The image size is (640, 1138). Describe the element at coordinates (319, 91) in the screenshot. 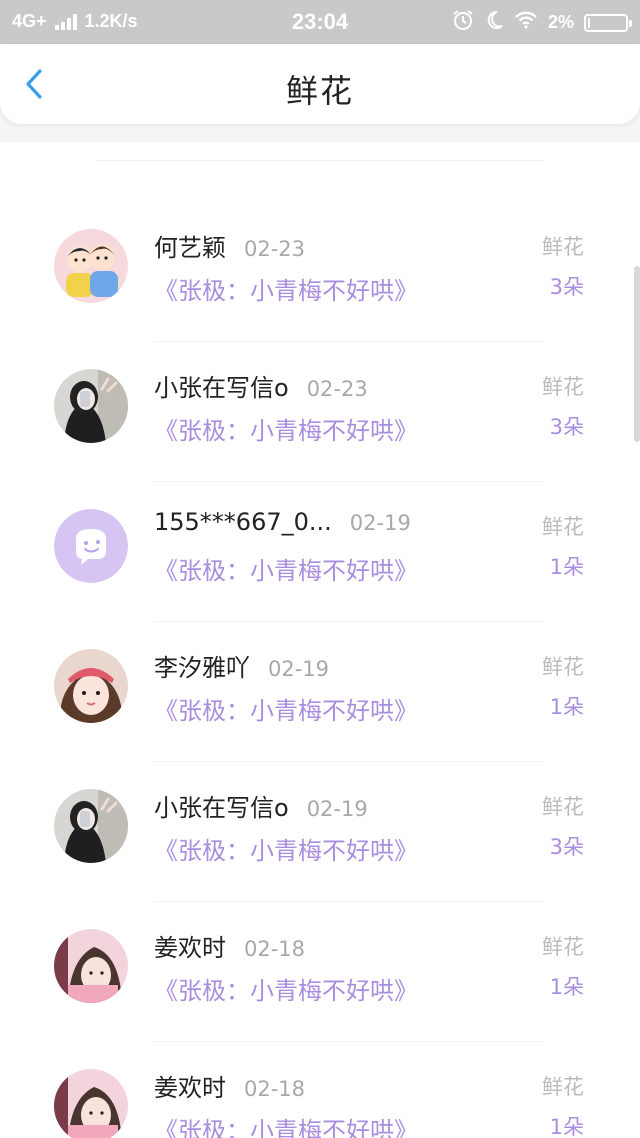

I see `page-title: 鲜花` at that location.